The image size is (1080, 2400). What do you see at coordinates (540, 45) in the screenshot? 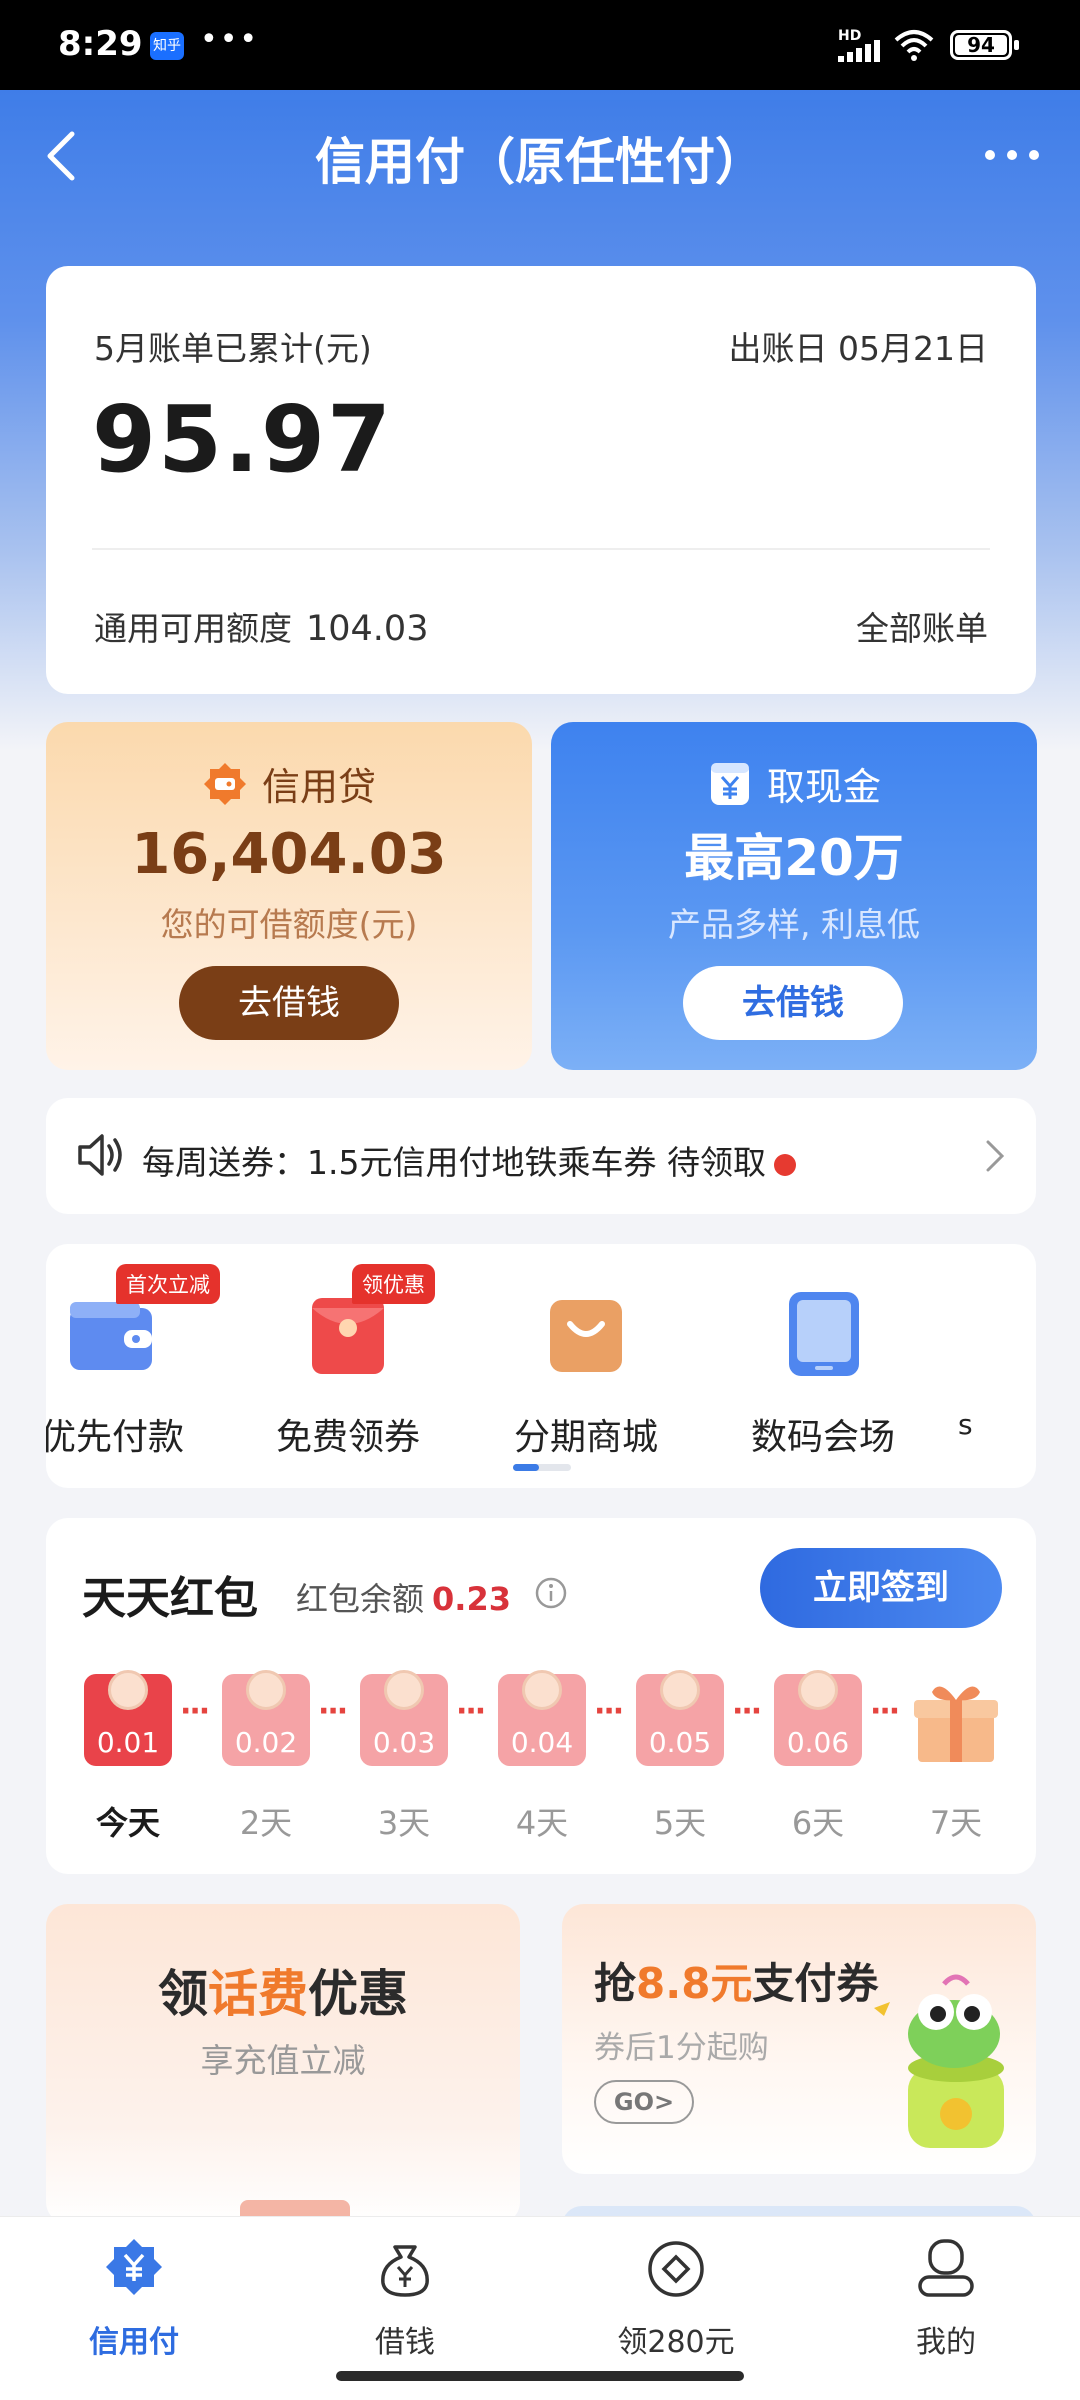
I see `status-bar: 8:29 知乎 ••• HD 94` at bounding box center [540, 45].